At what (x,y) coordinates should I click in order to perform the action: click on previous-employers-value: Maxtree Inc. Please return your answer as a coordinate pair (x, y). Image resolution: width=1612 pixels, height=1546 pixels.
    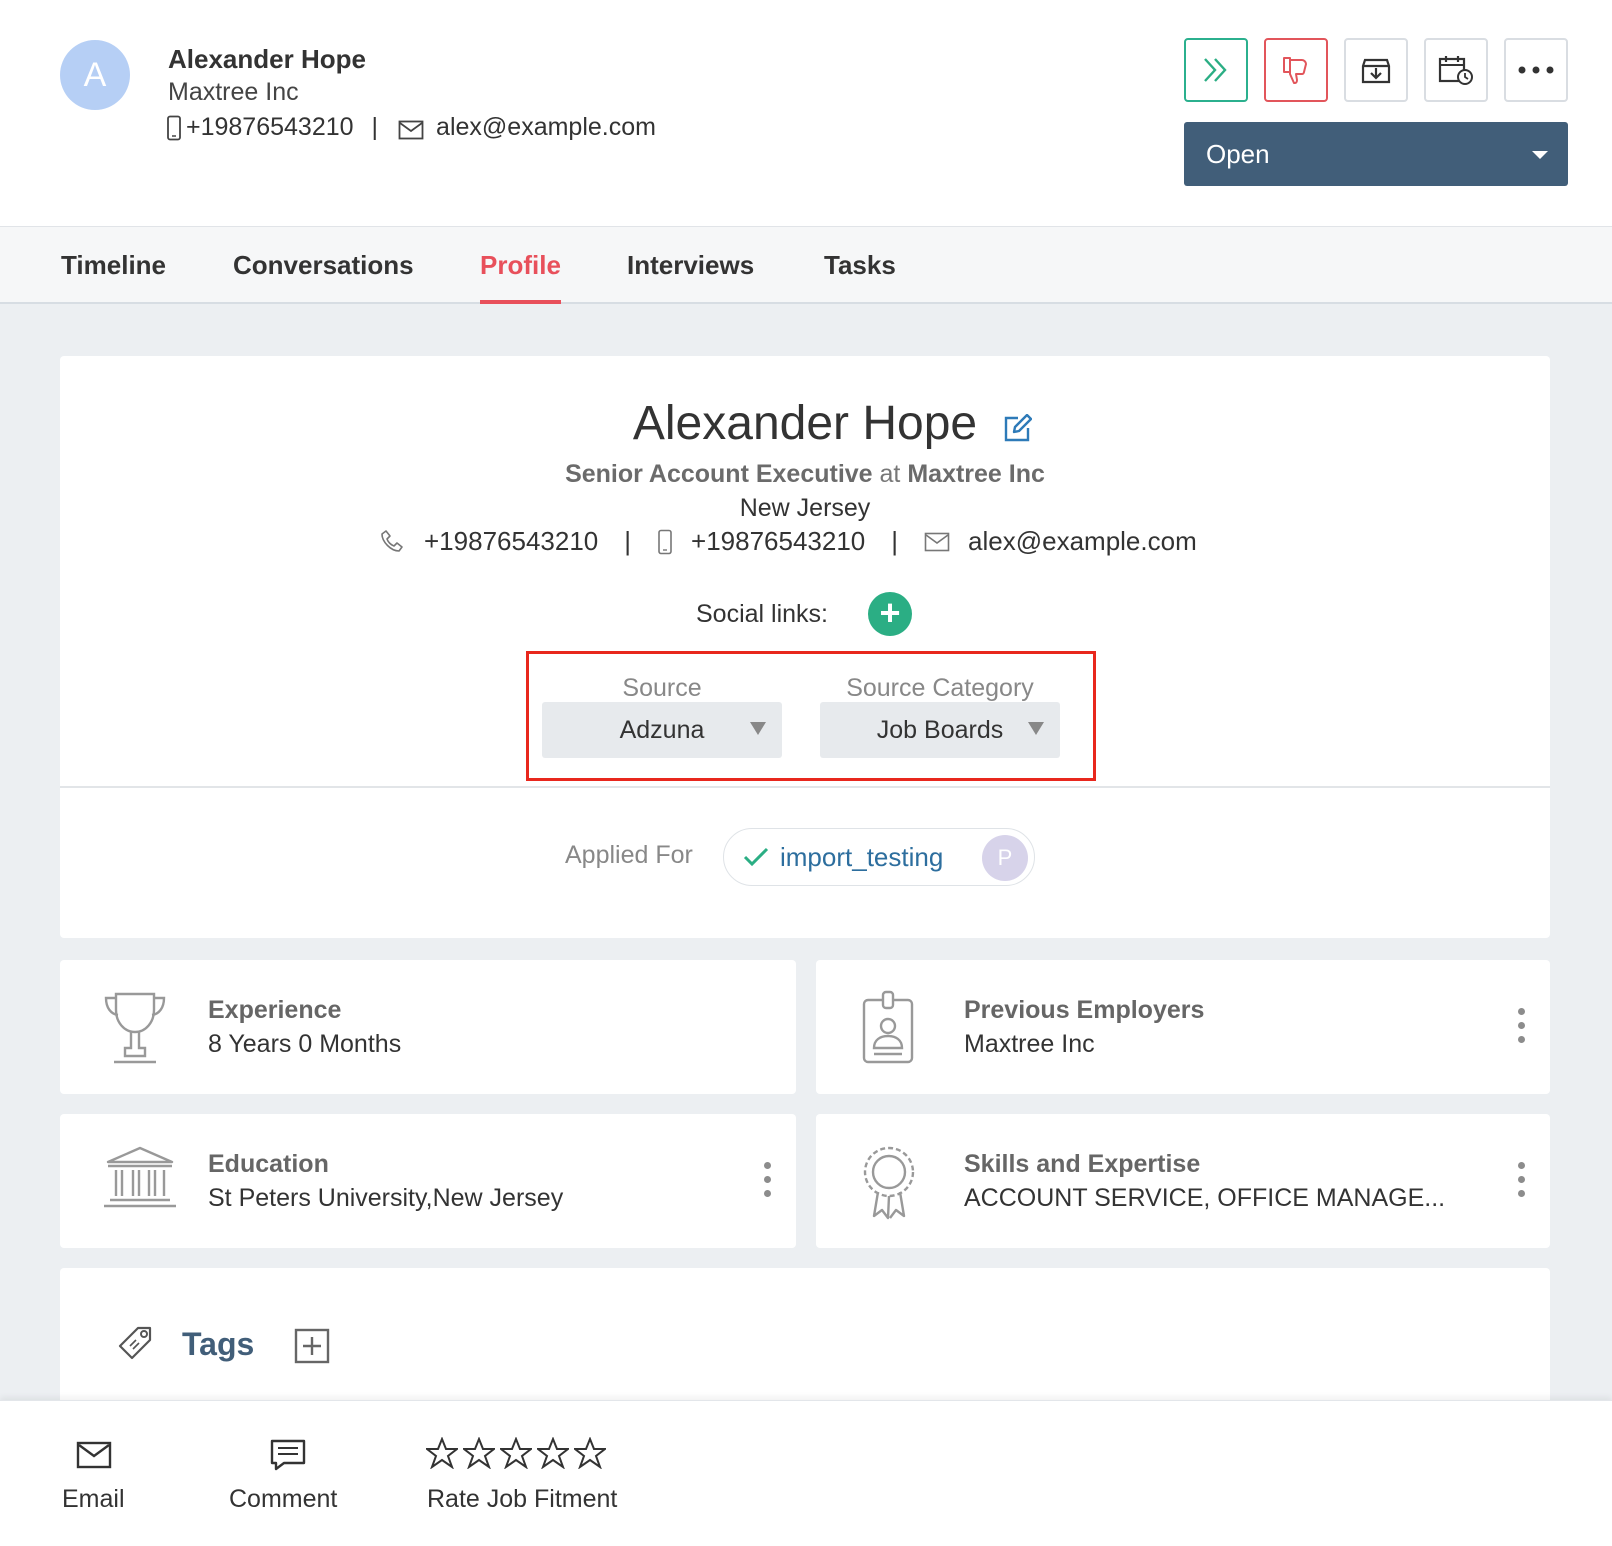
    Looking at the image, I should click on (1029, 1044).